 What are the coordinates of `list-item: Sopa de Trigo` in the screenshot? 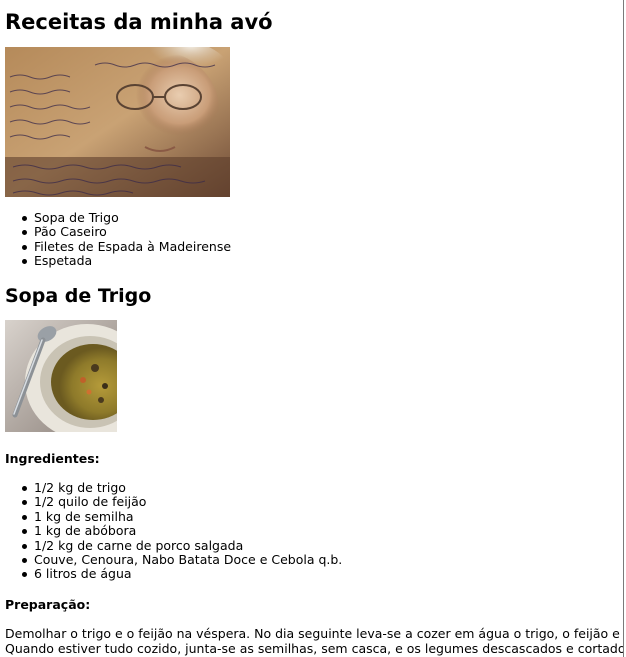 It's located at (126, 217).